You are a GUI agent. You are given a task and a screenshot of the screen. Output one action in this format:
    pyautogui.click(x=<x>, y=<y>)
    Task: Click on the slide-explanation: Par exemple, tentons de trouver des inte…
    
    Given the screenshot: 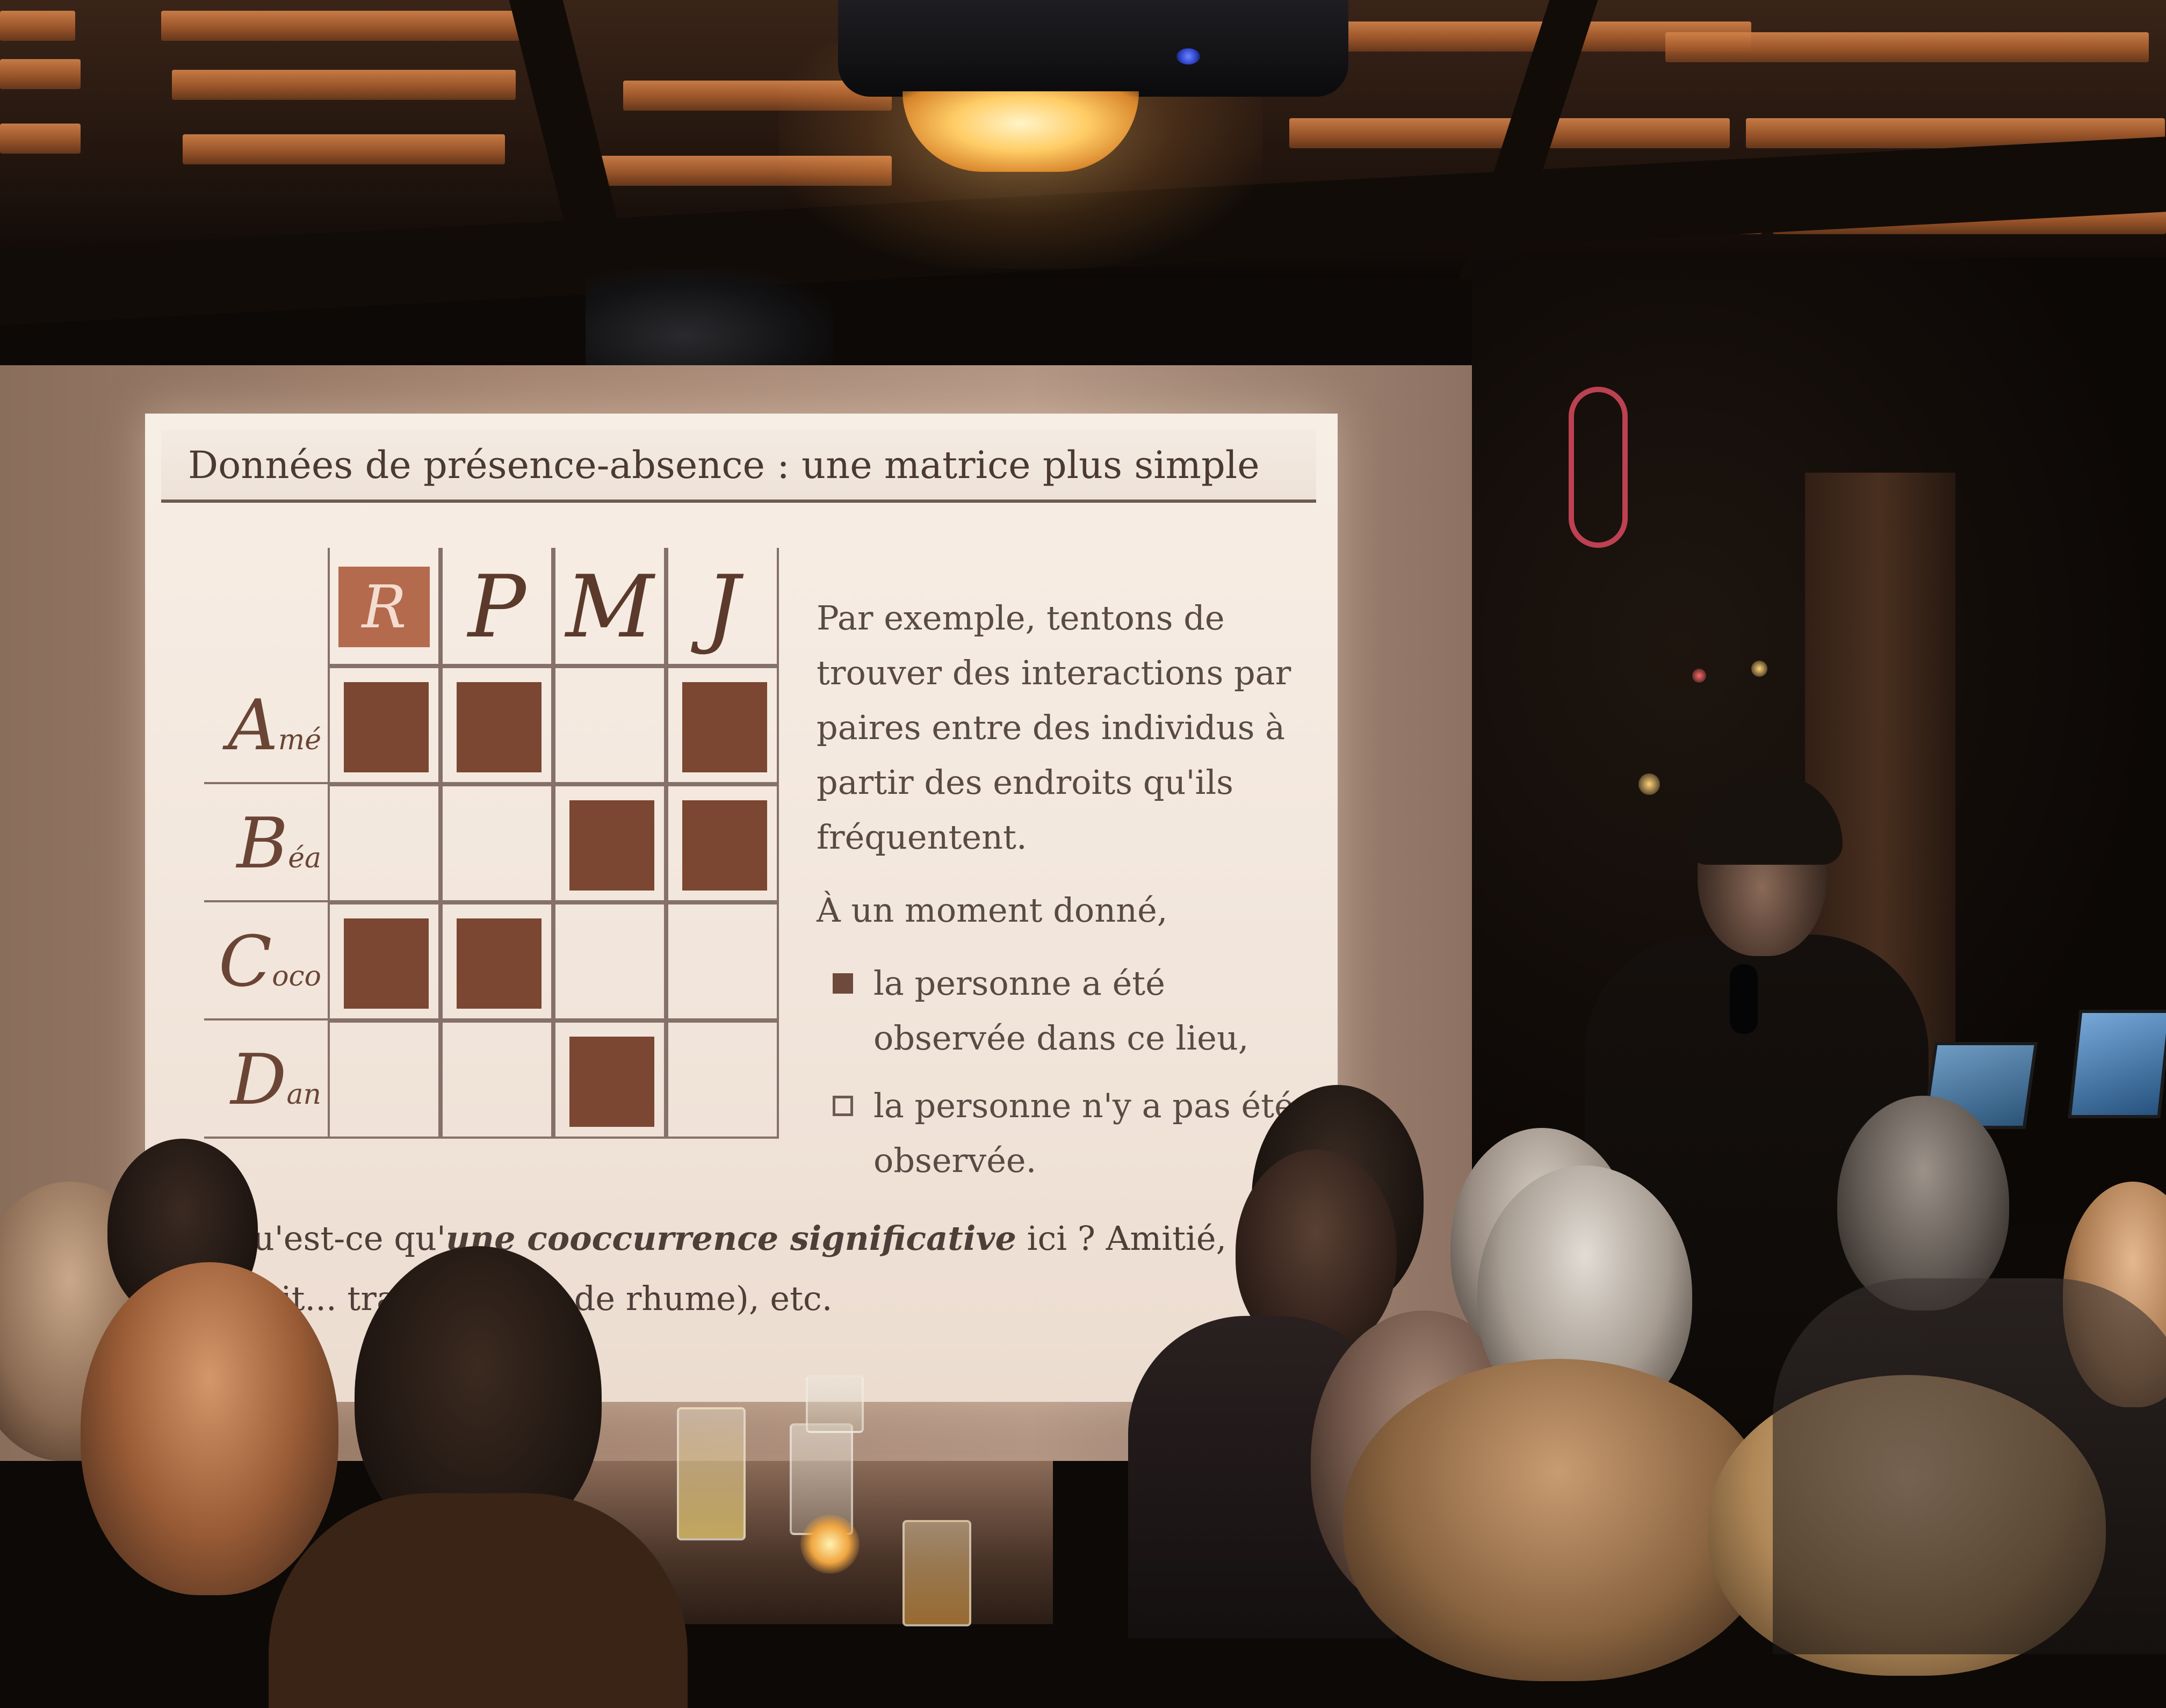 What is the action you would take?
    pyautogui.click(x=1064, y=896)
    